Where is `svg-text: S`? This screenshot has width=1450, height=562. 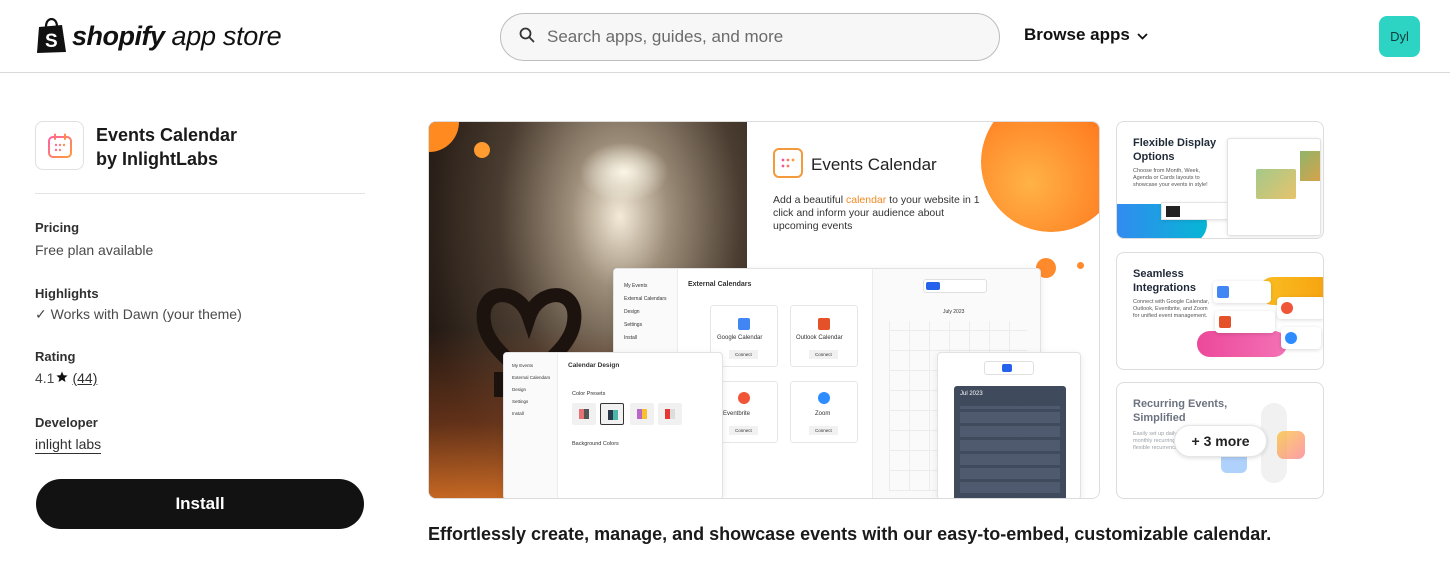 svg-text: S is located at coordinates (51, 41).